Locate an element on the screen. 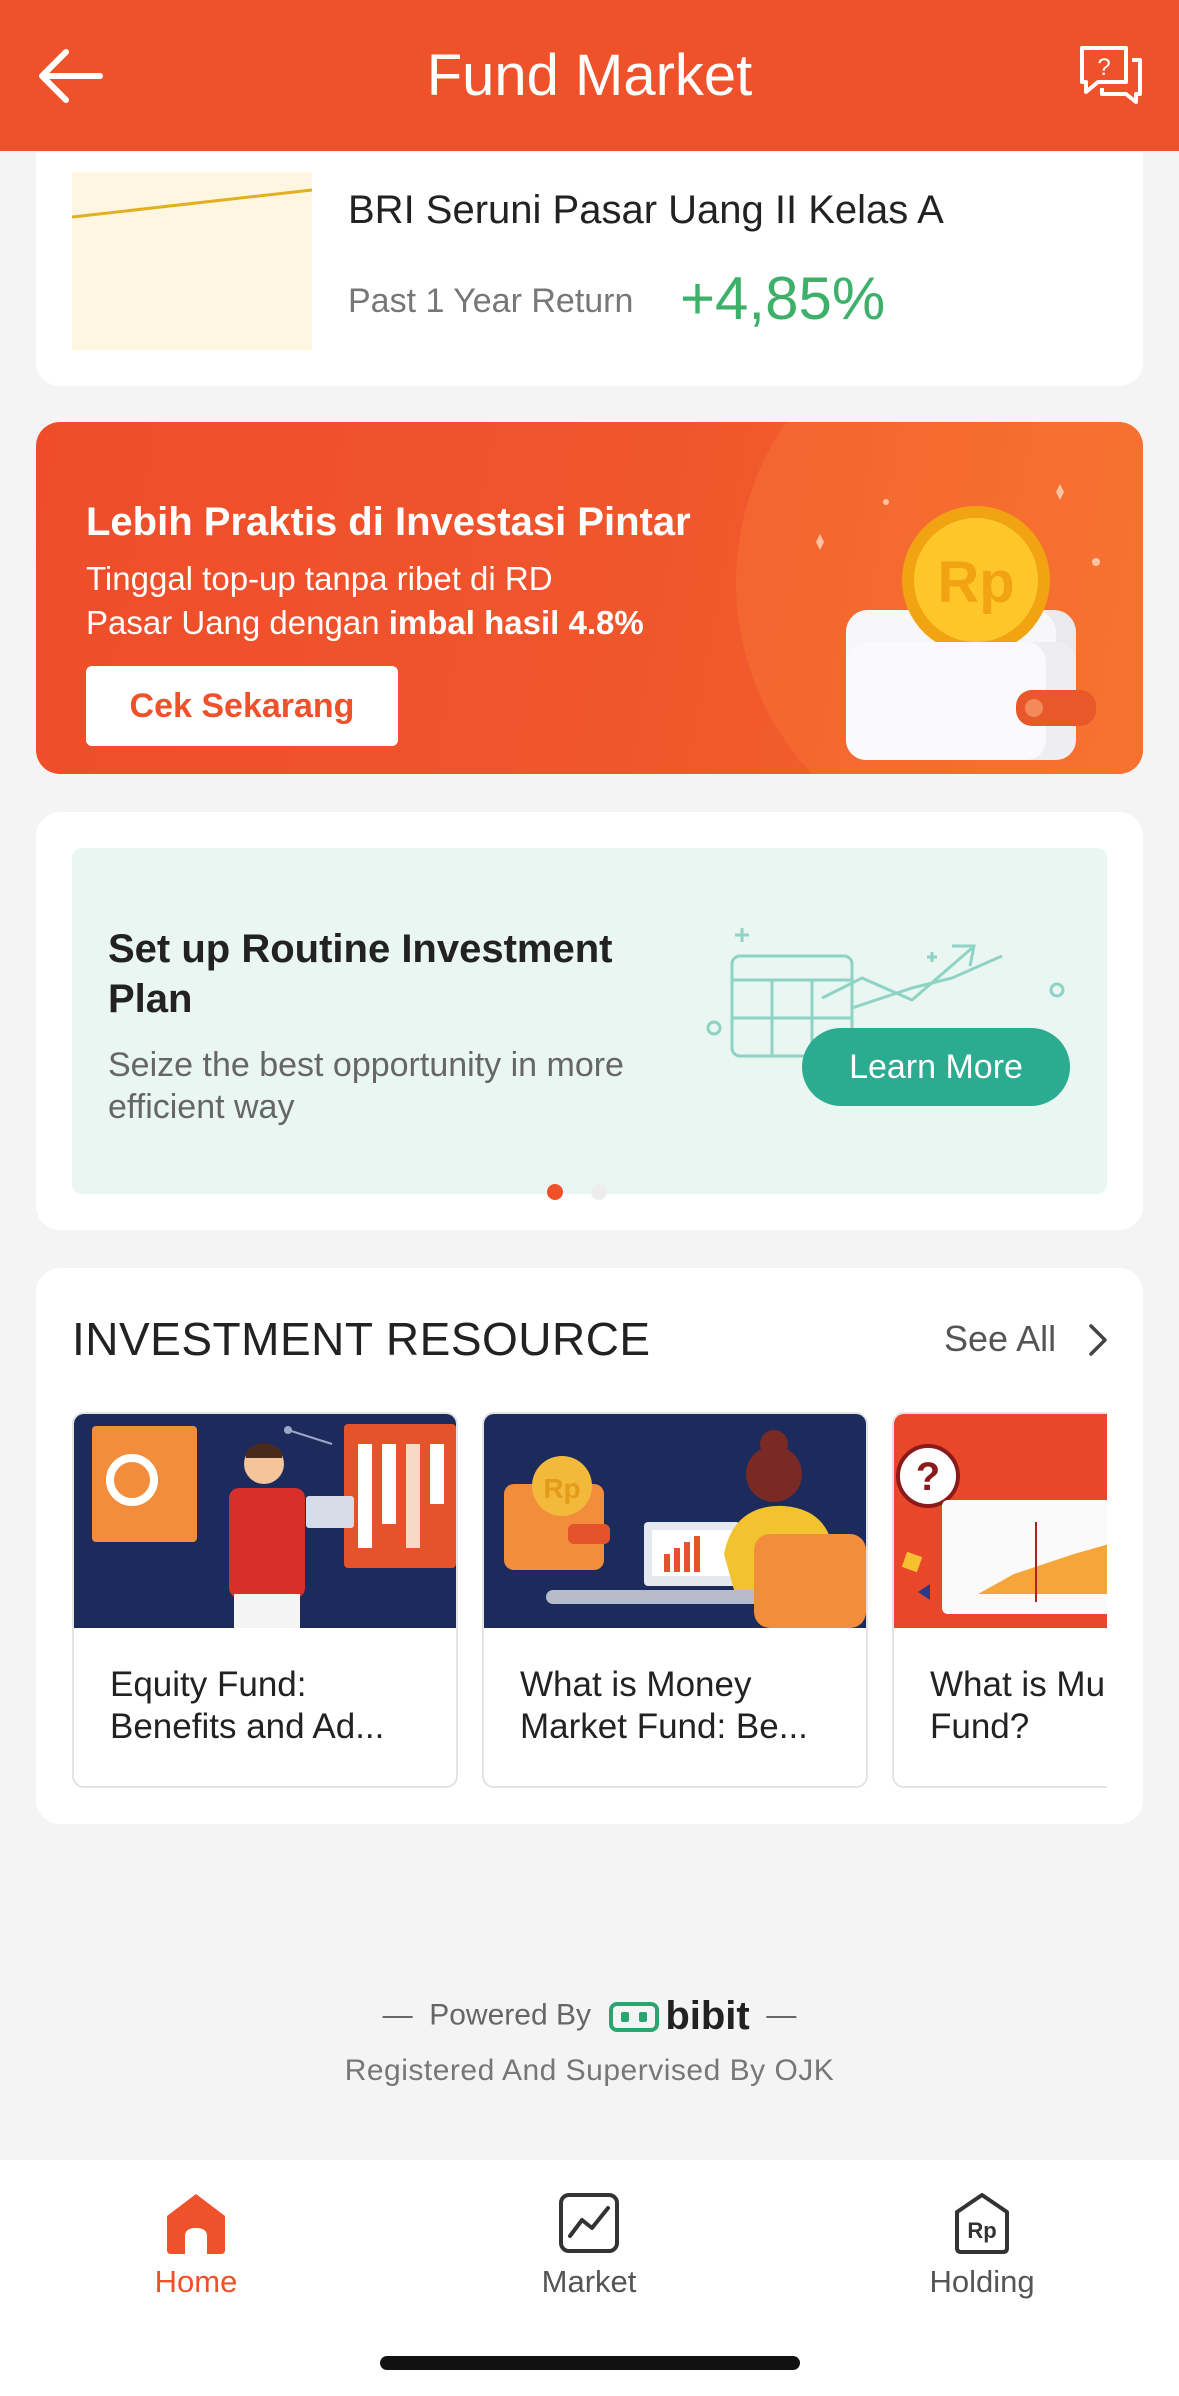 The height and width of the screenshot is (2396, 1179). bibit-brand: bibit is located at coordinates (707, 2016).